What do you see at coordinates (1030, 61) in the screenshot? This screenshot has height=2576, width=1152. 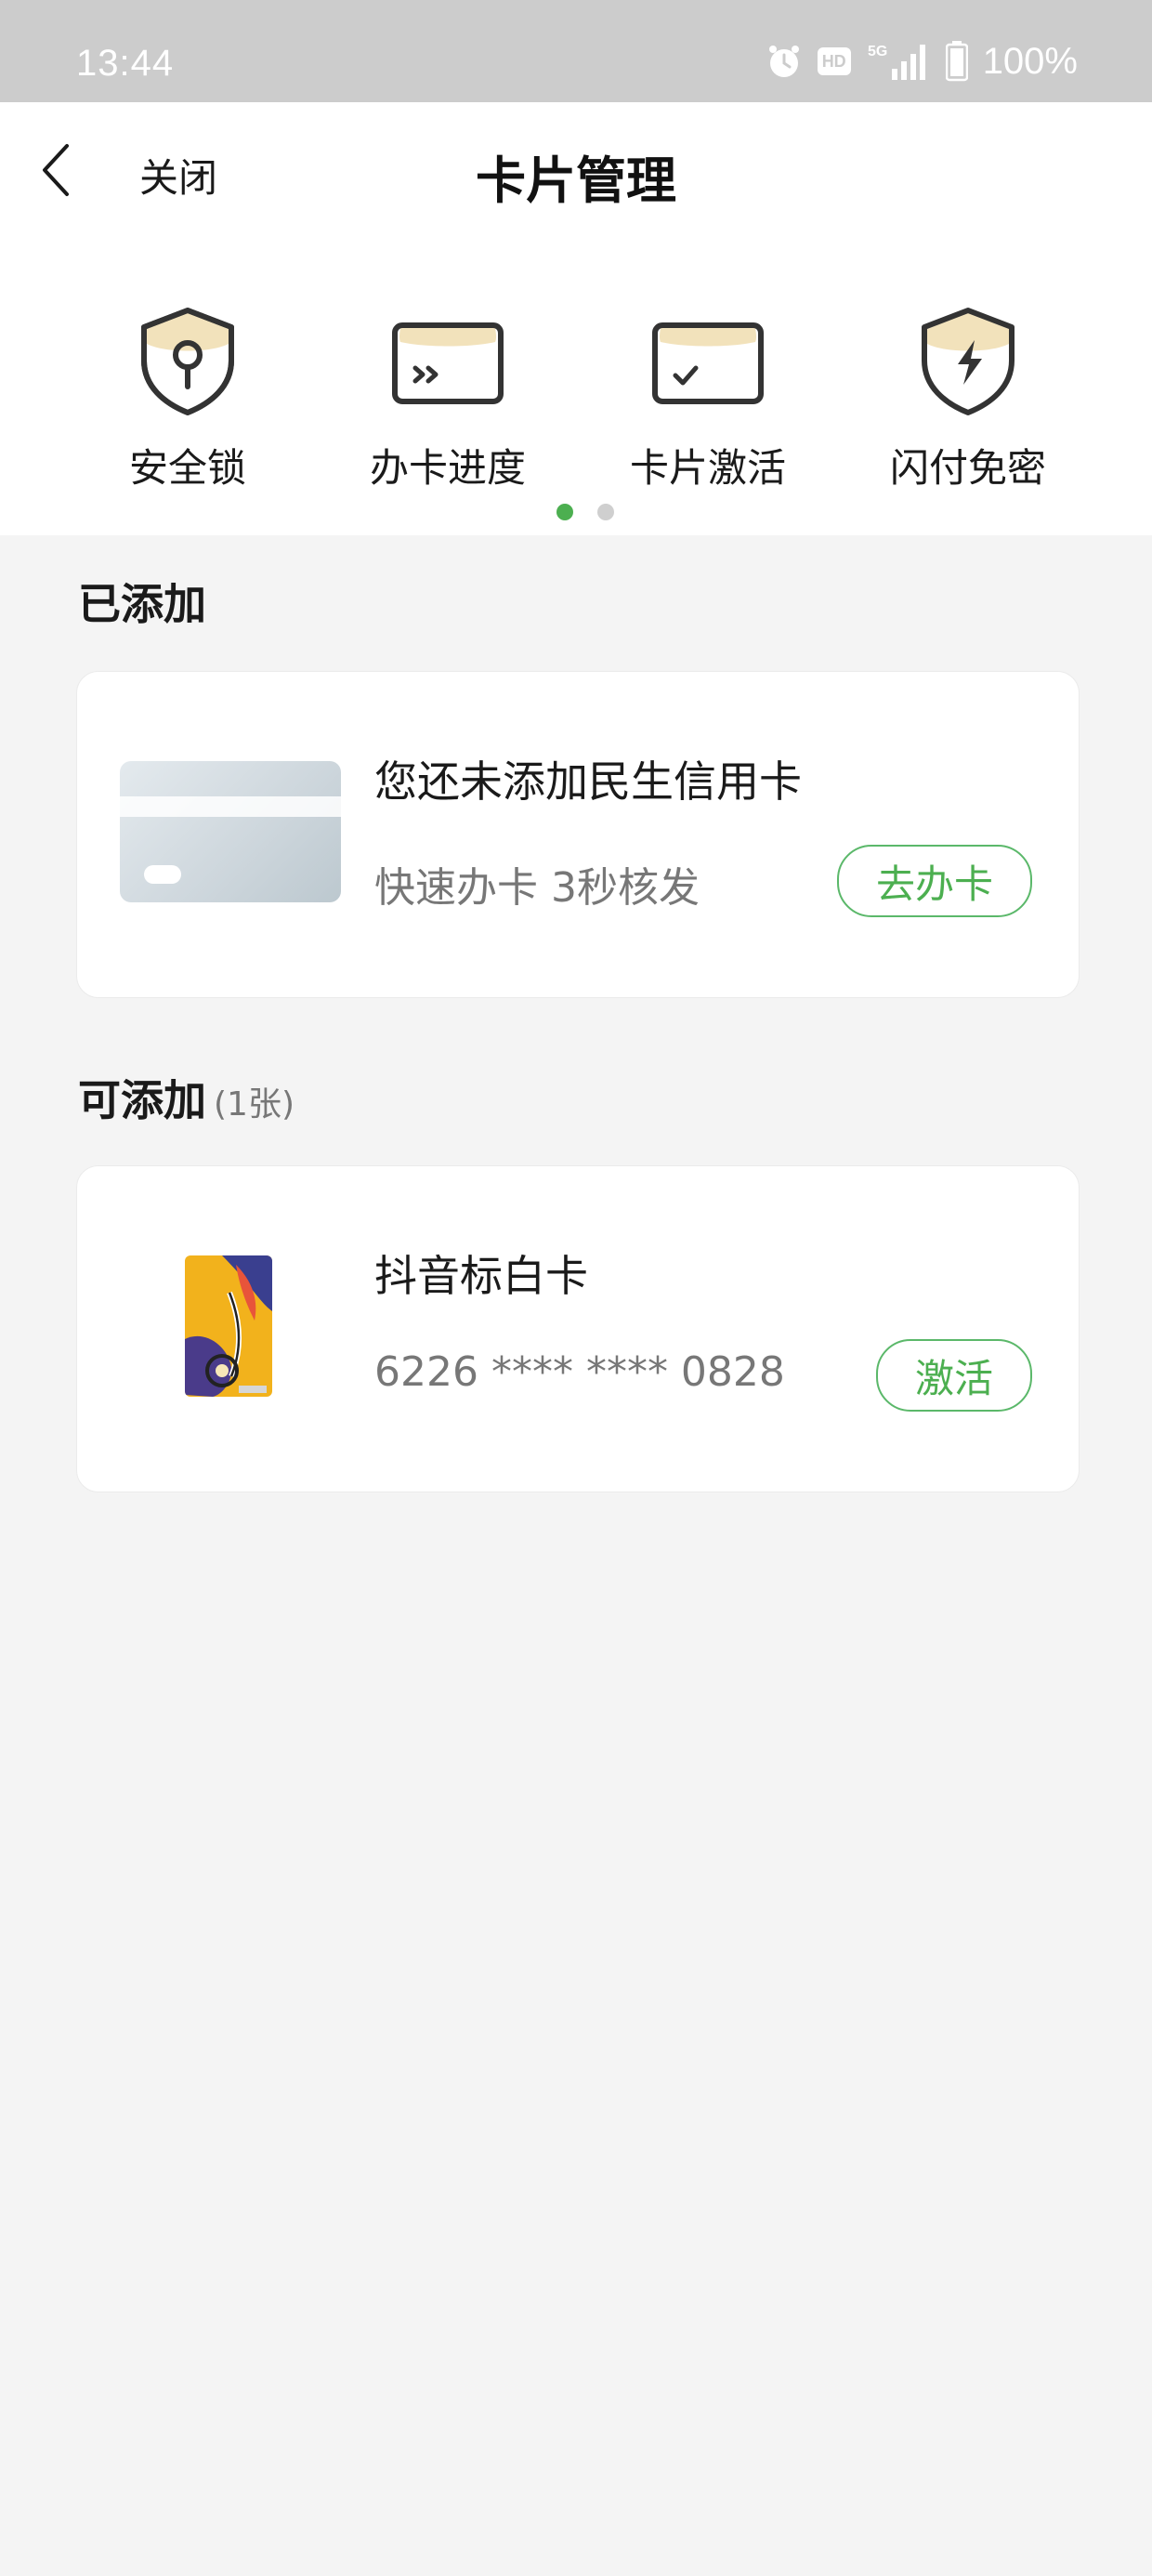 I see `battery-percentage: 100%` at bounding box center [1030, 61].